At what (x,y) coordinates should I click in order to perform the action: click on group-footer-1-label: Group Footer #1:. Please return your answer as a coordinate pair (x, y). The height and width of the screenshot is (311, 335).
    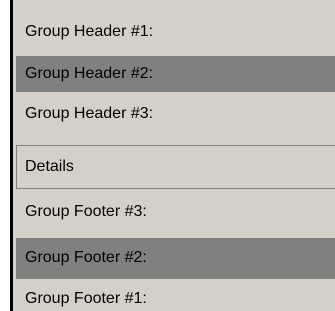
    Looking at the image, I should click on (86, 298).